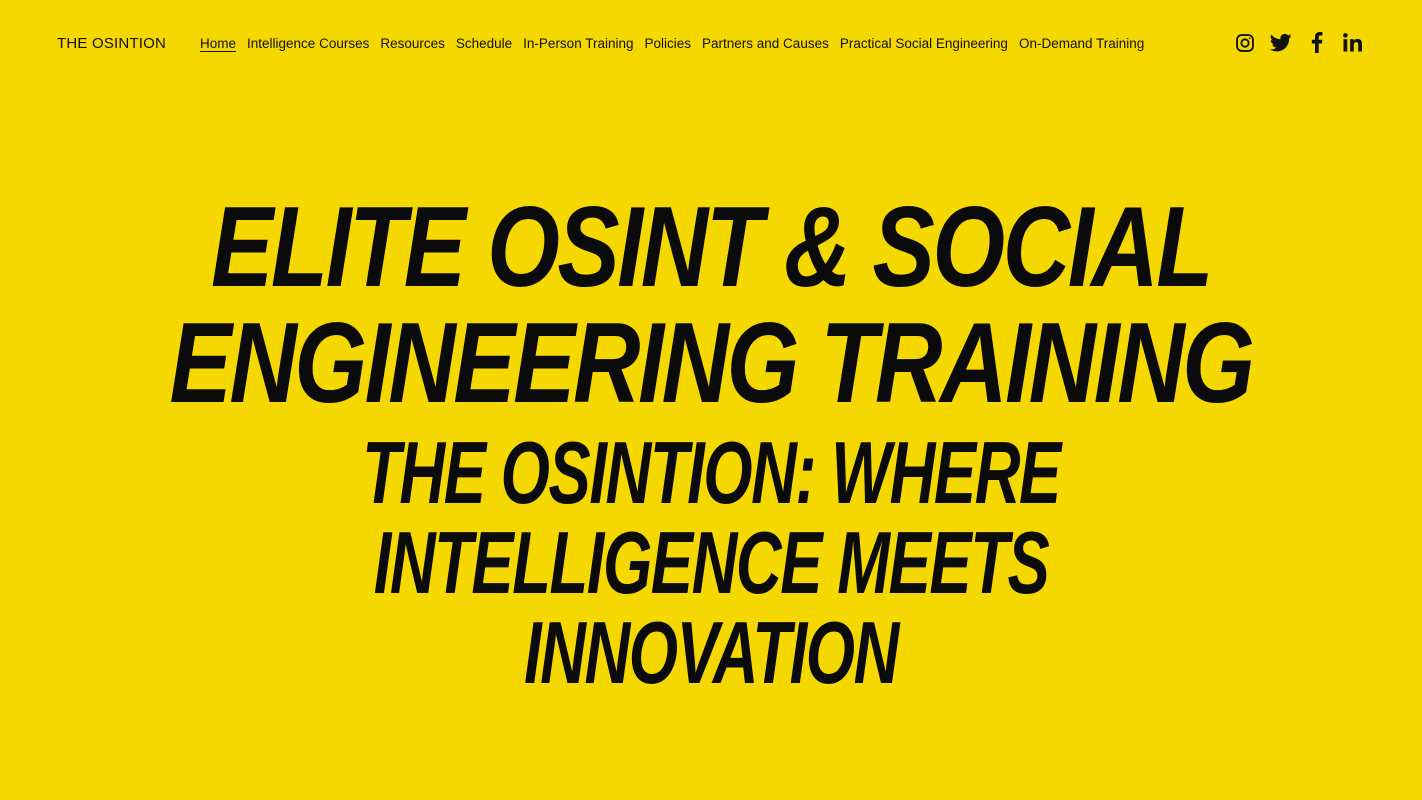 The width and height of the screenshot is (1422, 800). What do you see at coordinates (578, 44) in the screenshot?
I see `nav-in-person-training: In-Person Training` at bounding box center [578, 44].